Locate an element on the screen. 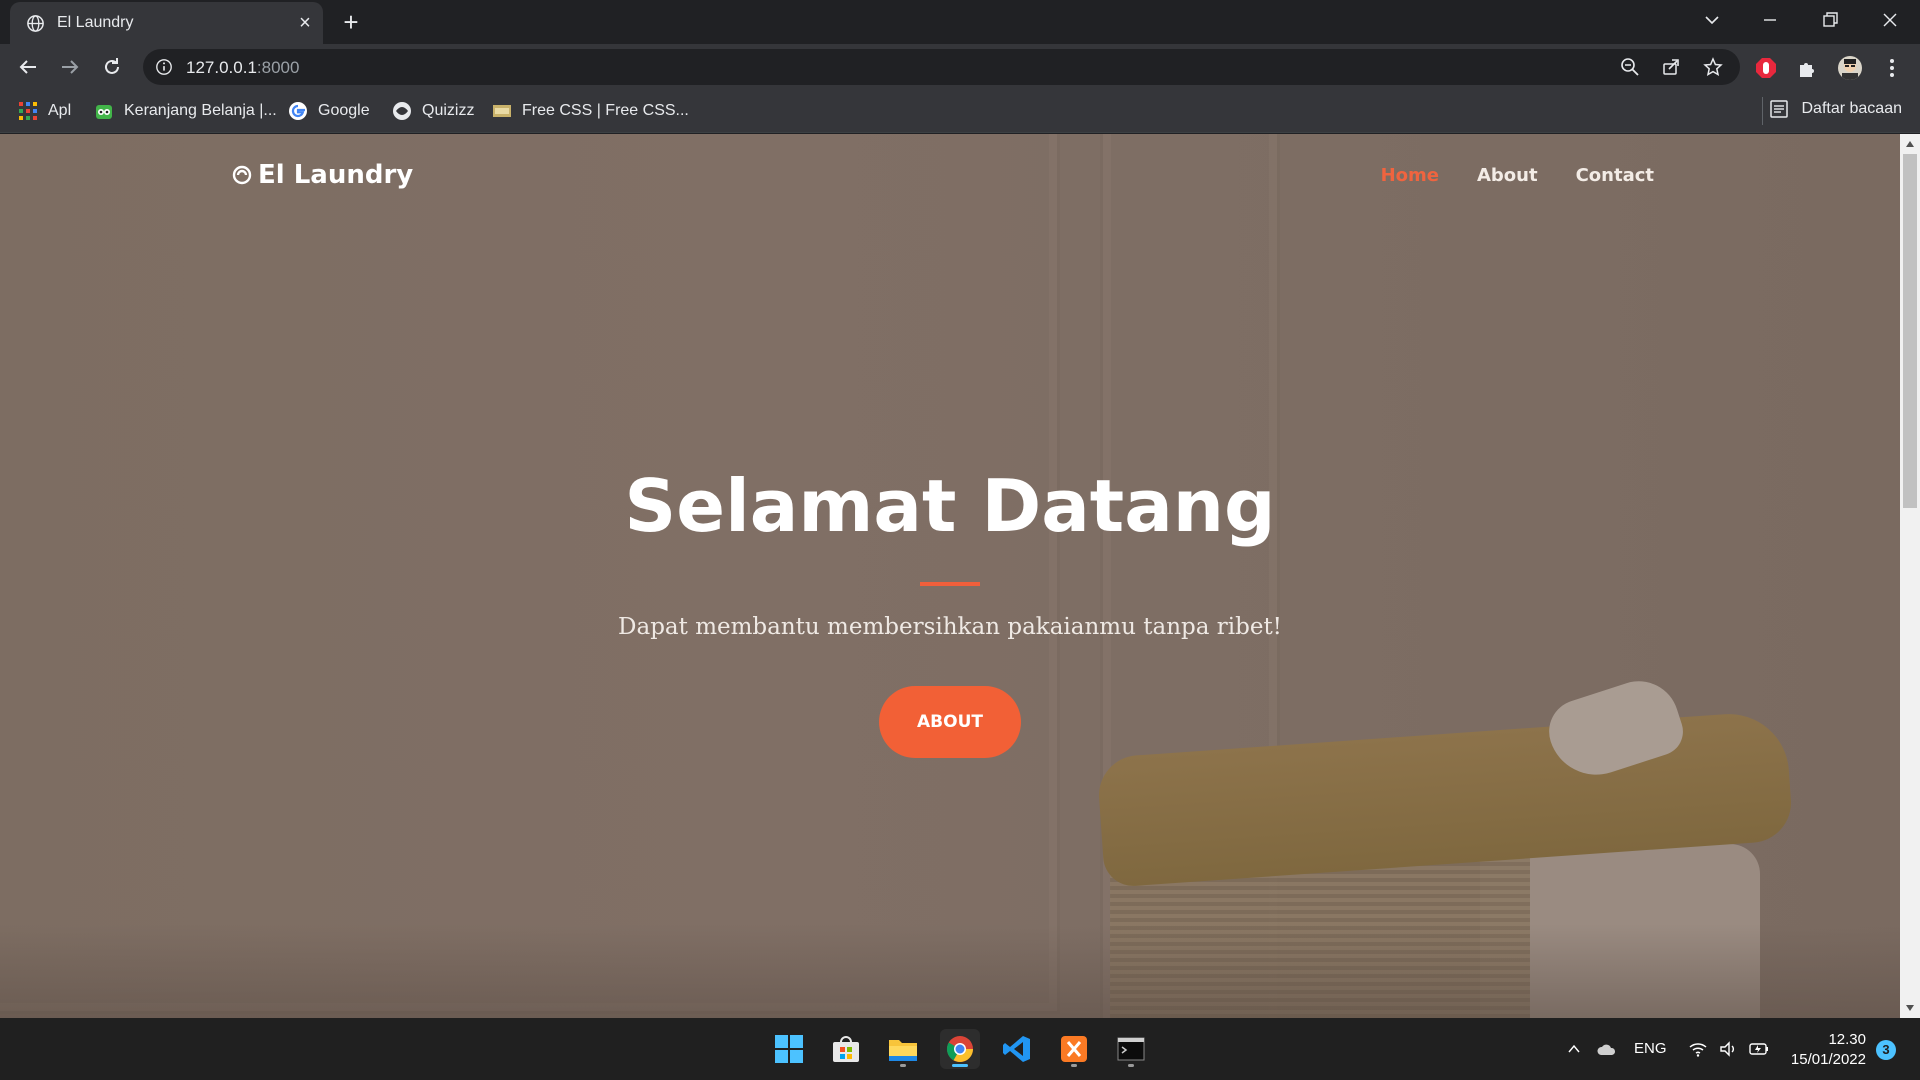 This screenshot has width=1920, height=1080. volume-icon is located at coordinates (1728, 1049).